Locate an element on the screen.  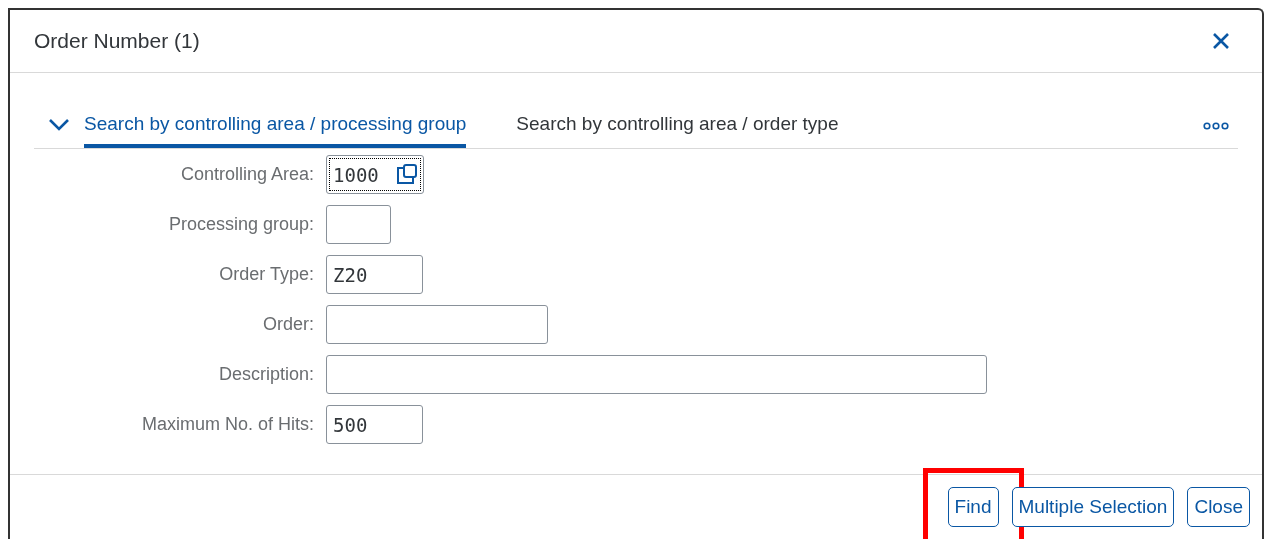
more-icon is located at coordinates (1216, 125).